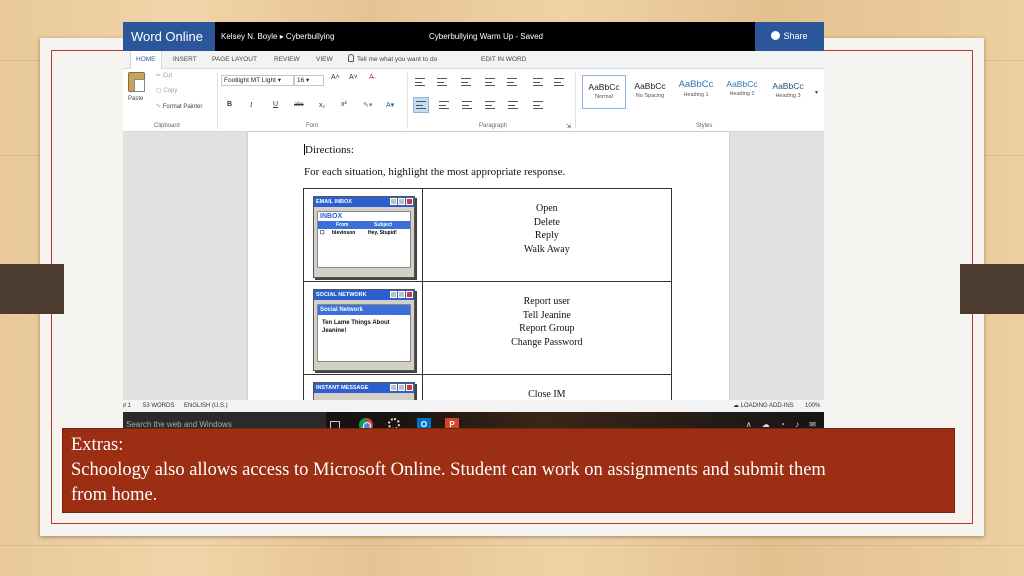  Describe the element at coordinates (371, 77) in the screenshot. I see `clear-format-icon: A̶` at that location.